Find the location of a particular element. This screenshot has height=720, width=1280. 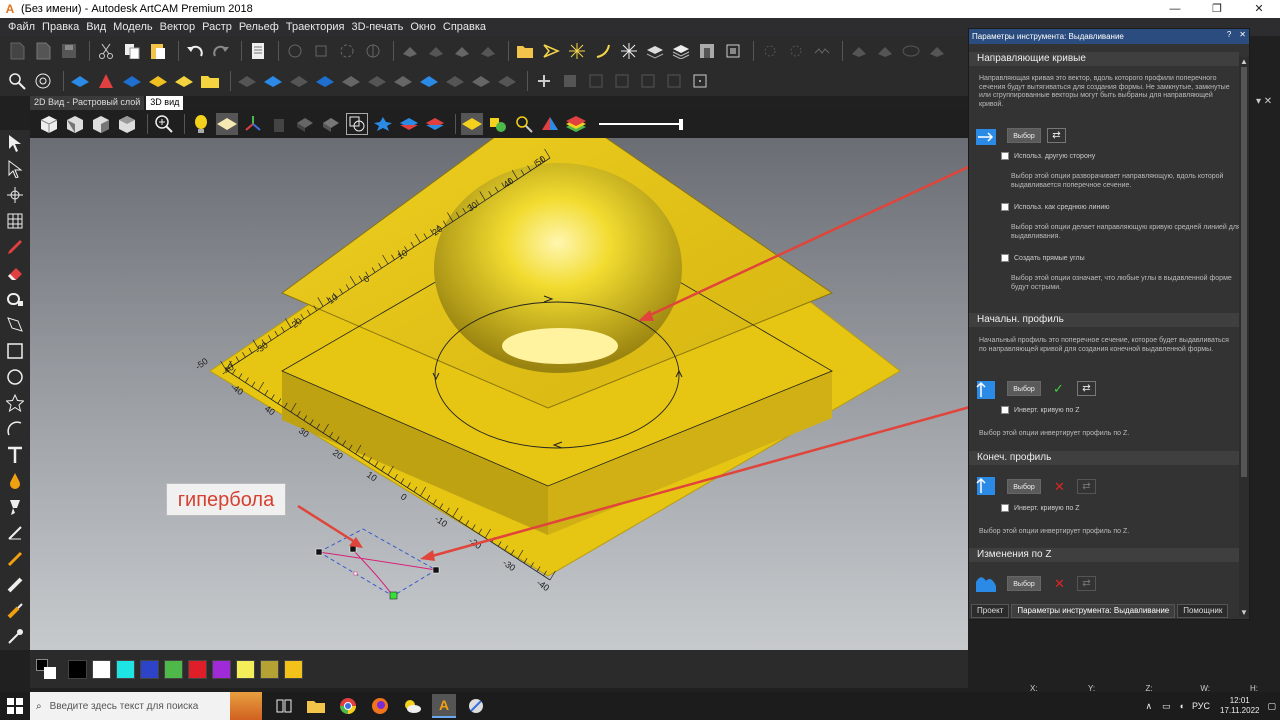

blue-relief-4-icon is located at coordinates (325, 81).